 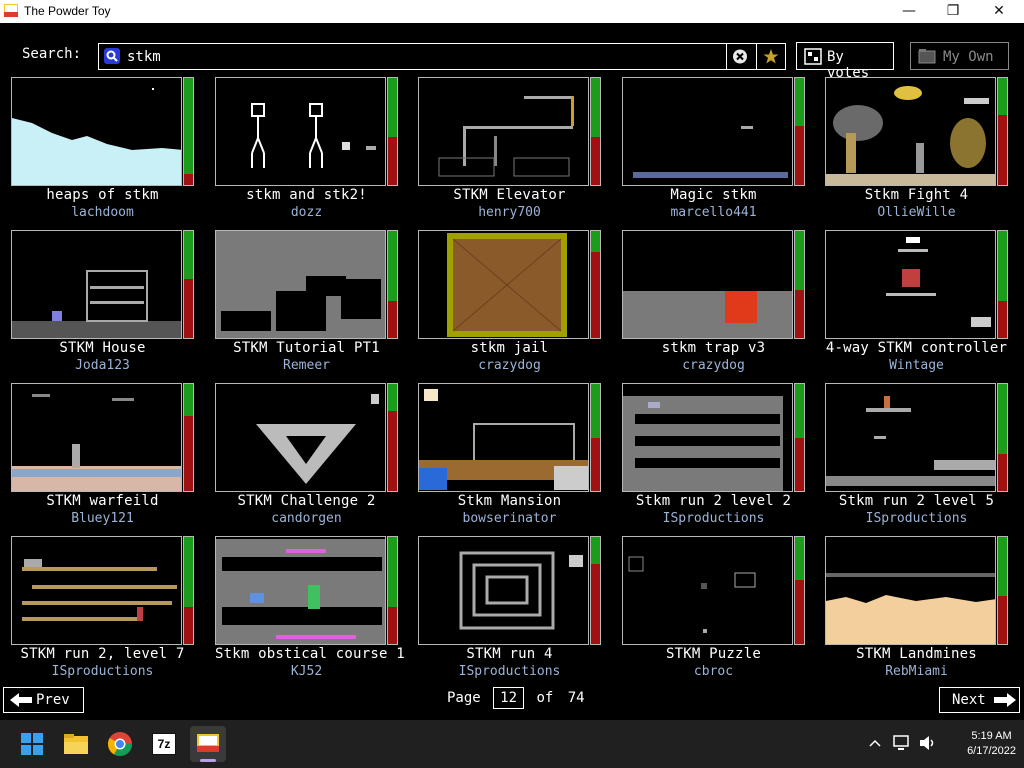 I want to click on save-title: STKM run 2, level 7, so click(x=102, y=654).